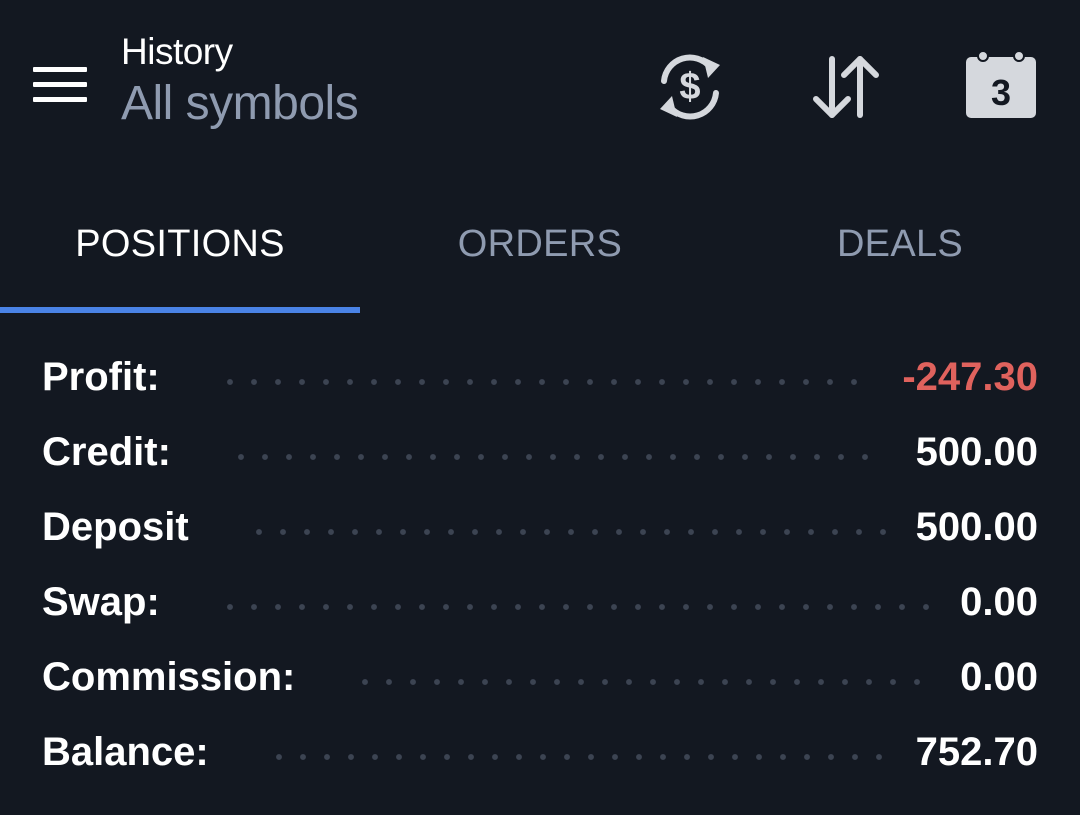 The width and height of the screenshot is (1080, 815). What do you see at coordinates (101, 602) in the screenshot?
I see `swap-label: Swap:` at bounding box center [101, 602].